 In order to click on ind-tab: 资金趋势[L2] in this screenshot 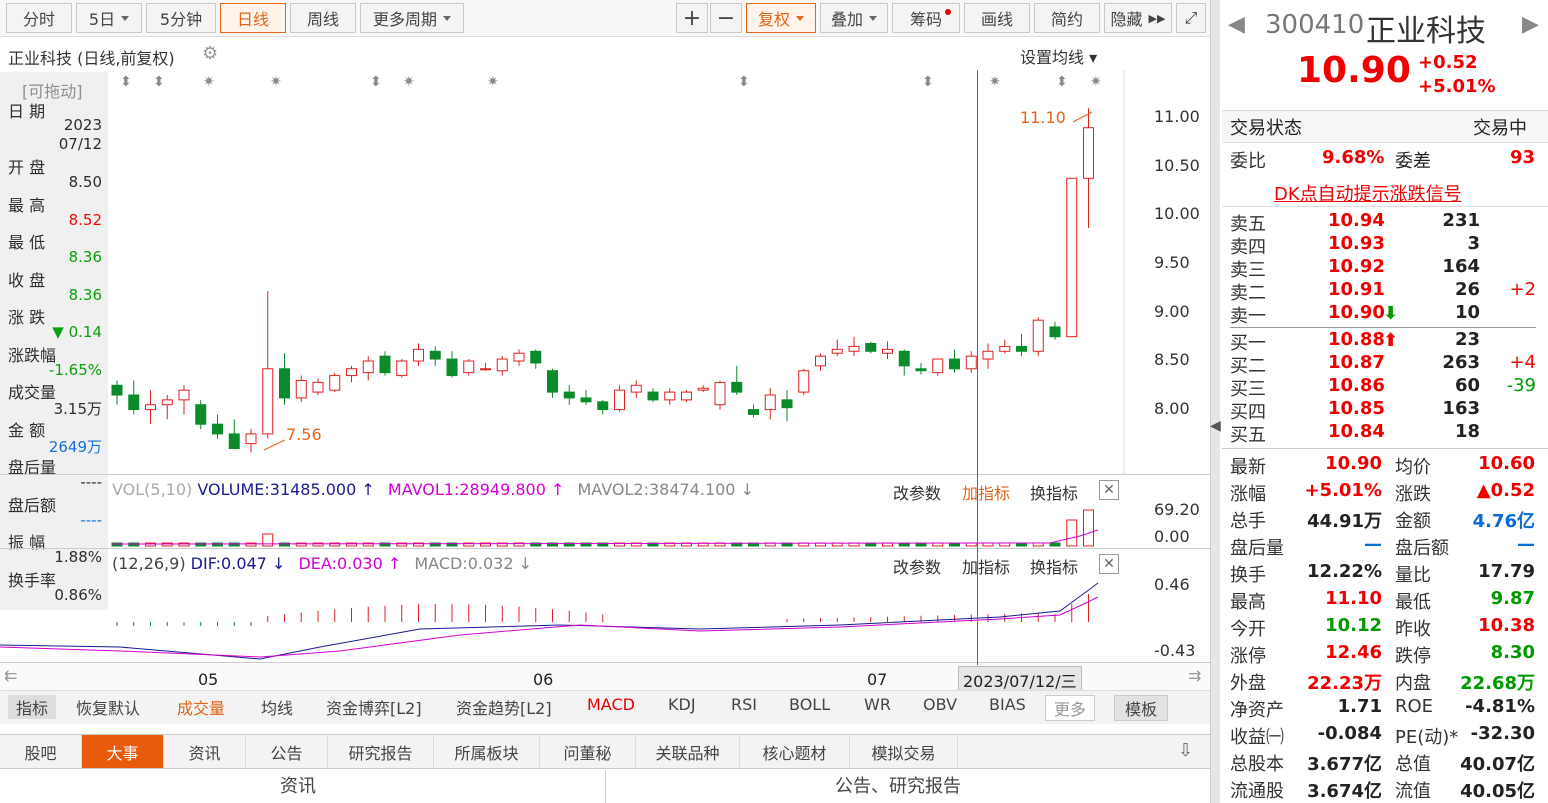, I will do `click(504, 707)`.